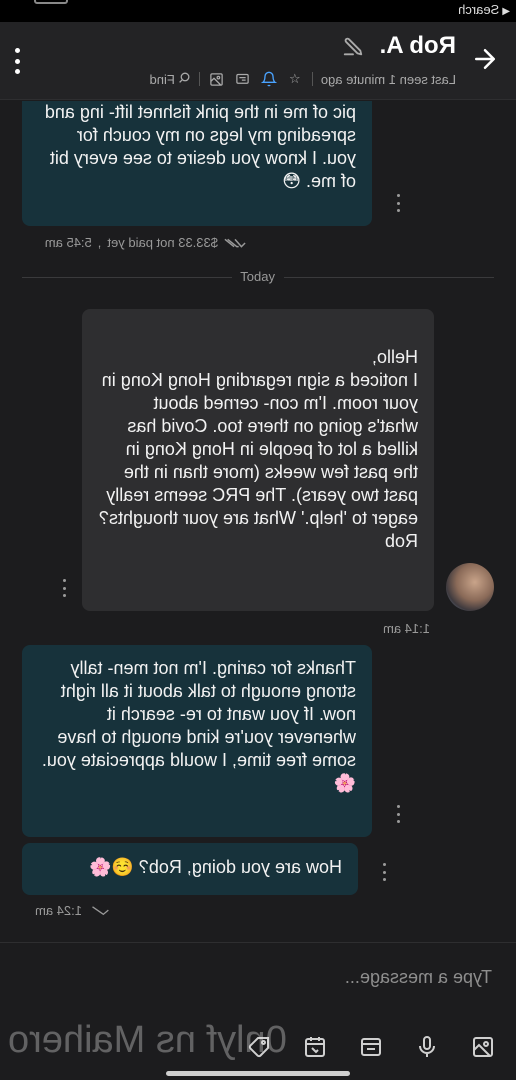 Image resolution: width=516 pixels, height=1080 pixels. What do you see at coordinates (269, 79) in the screenshot?
I see `bell-icon` at bounding box center [269, 79].